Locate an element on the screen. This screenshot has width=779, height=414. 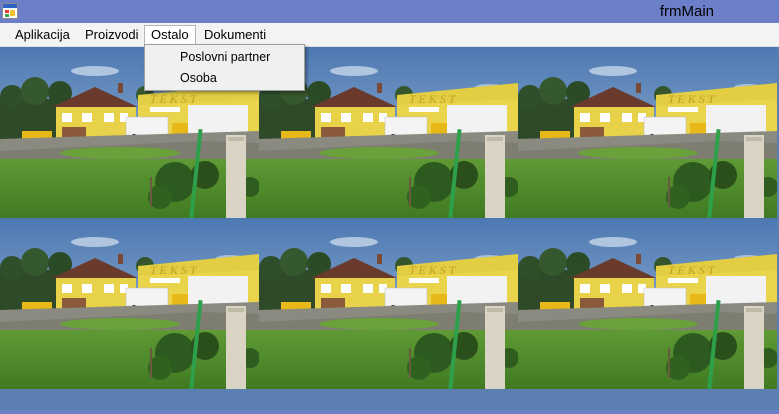
title-bar: frmMain is located at coordinates (389, 11).